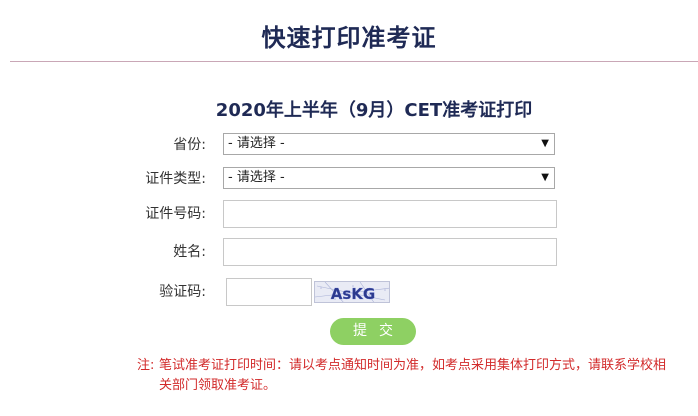  I want to click on captcha-text: AsKG, so click(353, 294).